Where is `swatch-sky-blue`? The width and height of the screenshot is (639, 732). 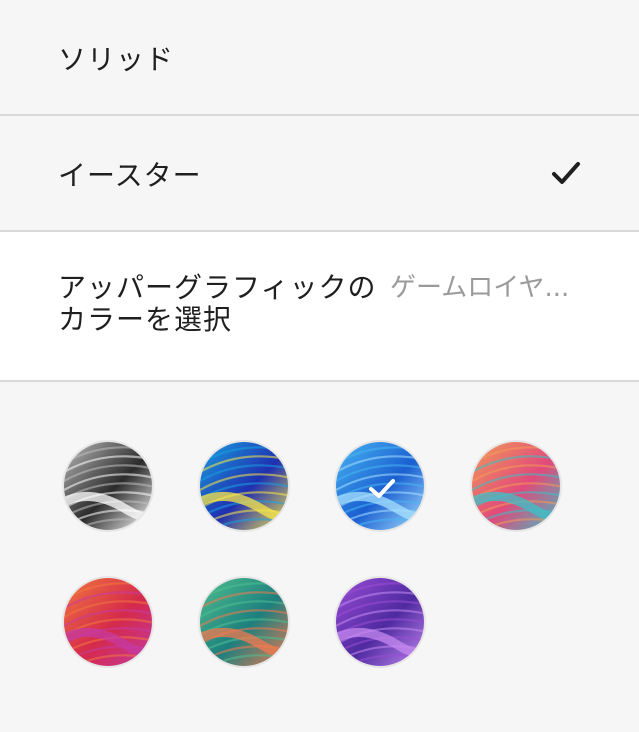 swatch-sky-blue is located at coordinates (380, 486).